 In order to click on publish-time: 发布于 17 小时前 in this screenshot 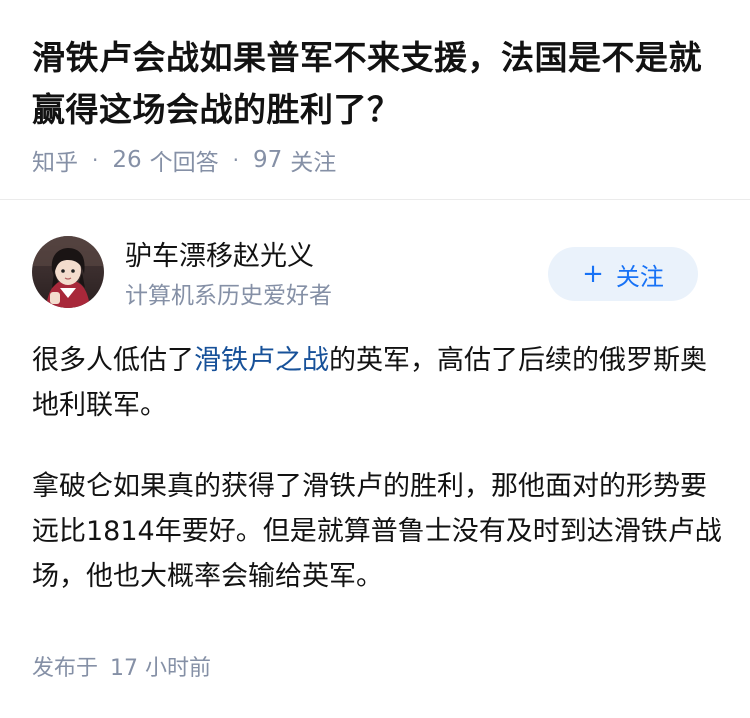, I will do `click(121, 666)`.